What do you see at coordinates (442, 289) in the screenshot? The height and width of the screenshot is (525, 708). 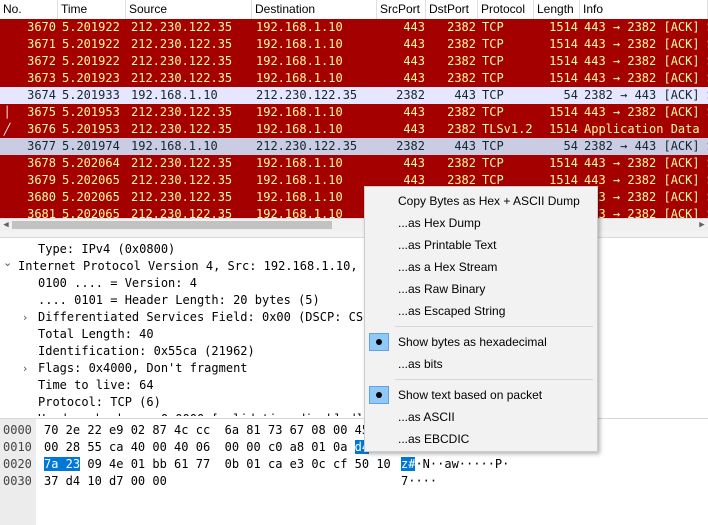 I see `menu-item-label: ...as Raw Binary` at bounding box center [442, 289].